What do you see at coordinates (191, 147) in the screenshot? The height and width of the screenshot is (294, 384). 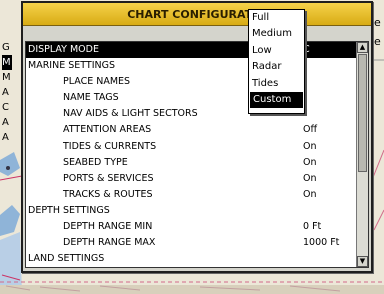 I see `settings-row: TIDES & CURRENTS On` at bounding box center [191, 147].